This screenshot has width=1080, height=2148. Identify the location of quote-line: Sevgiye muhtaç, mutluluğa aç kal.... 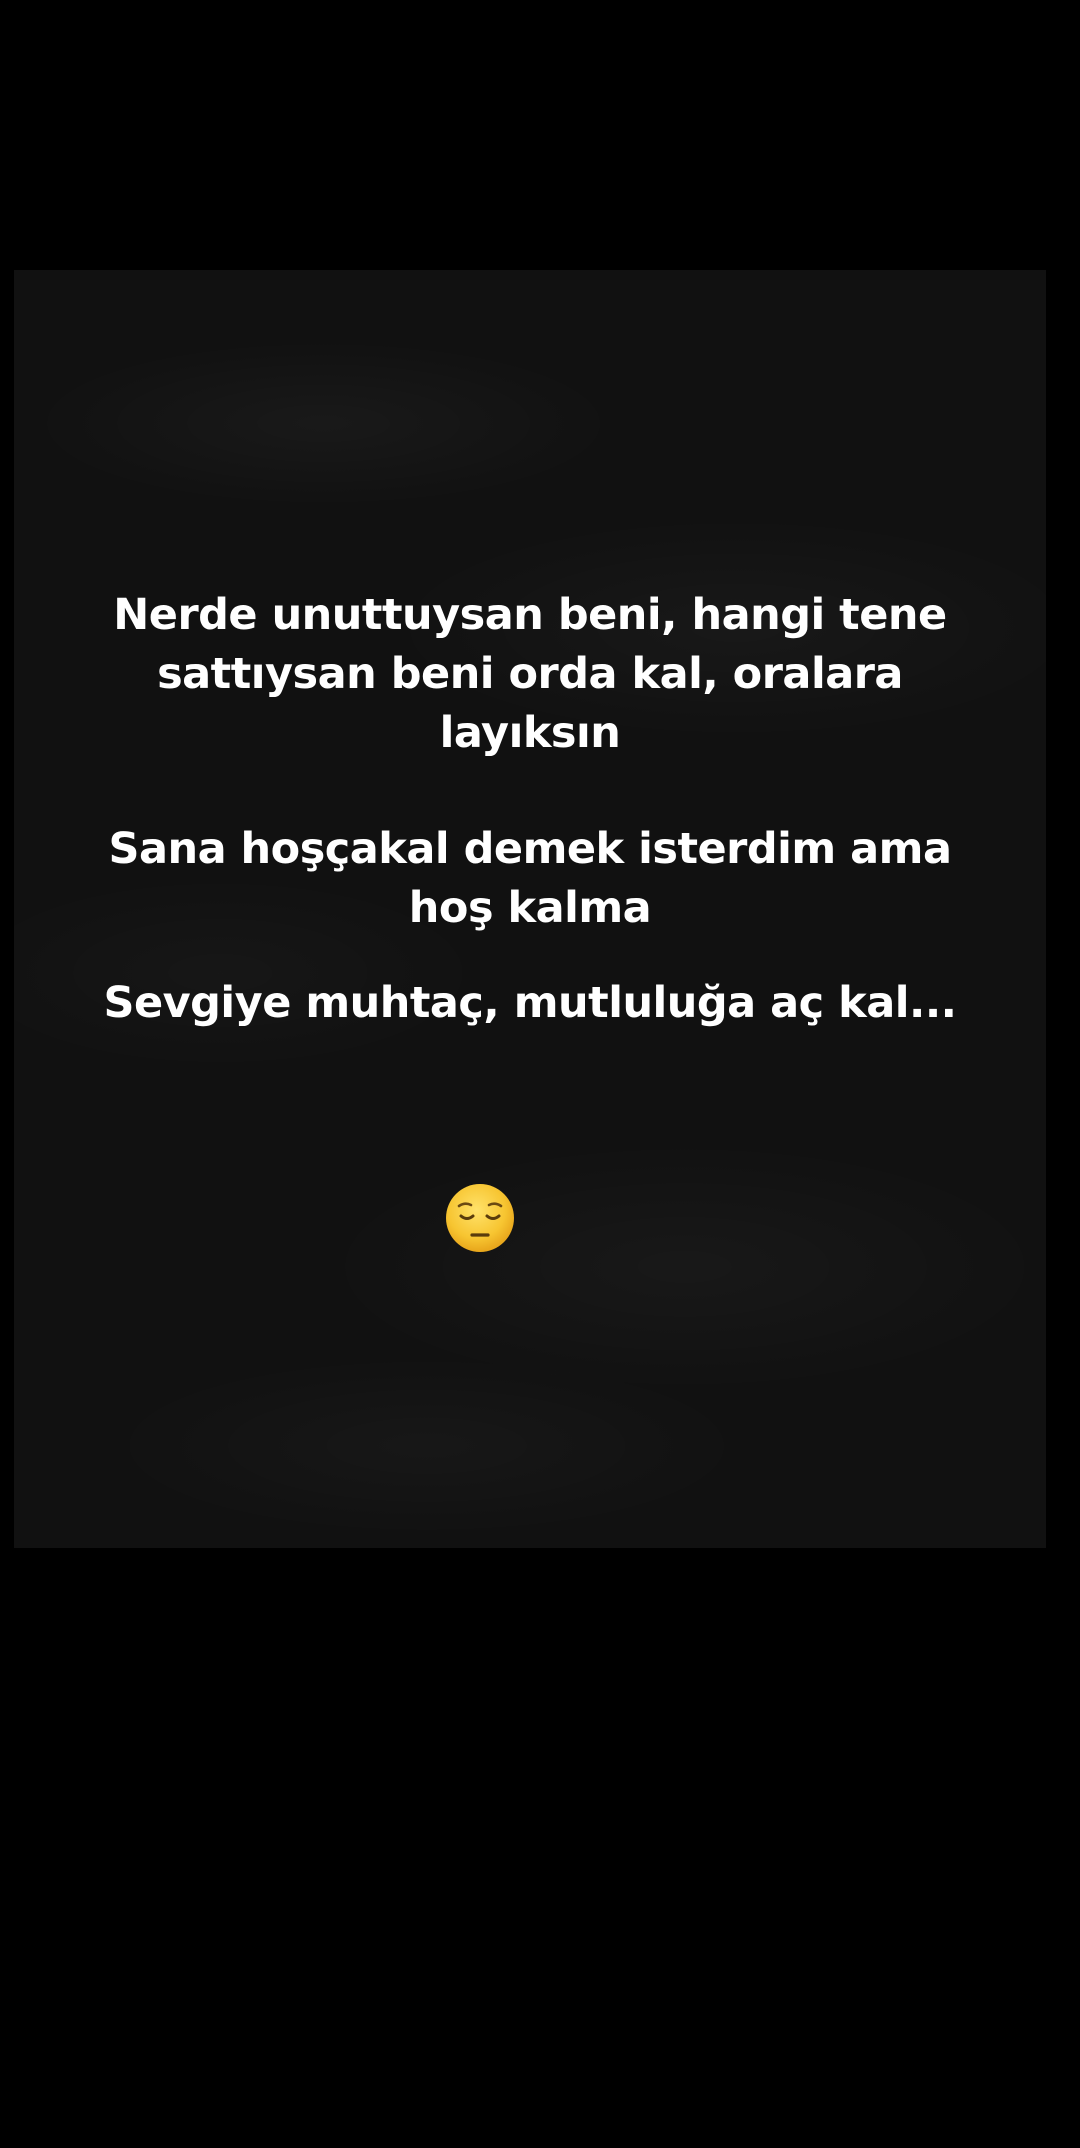
(530, 1003).